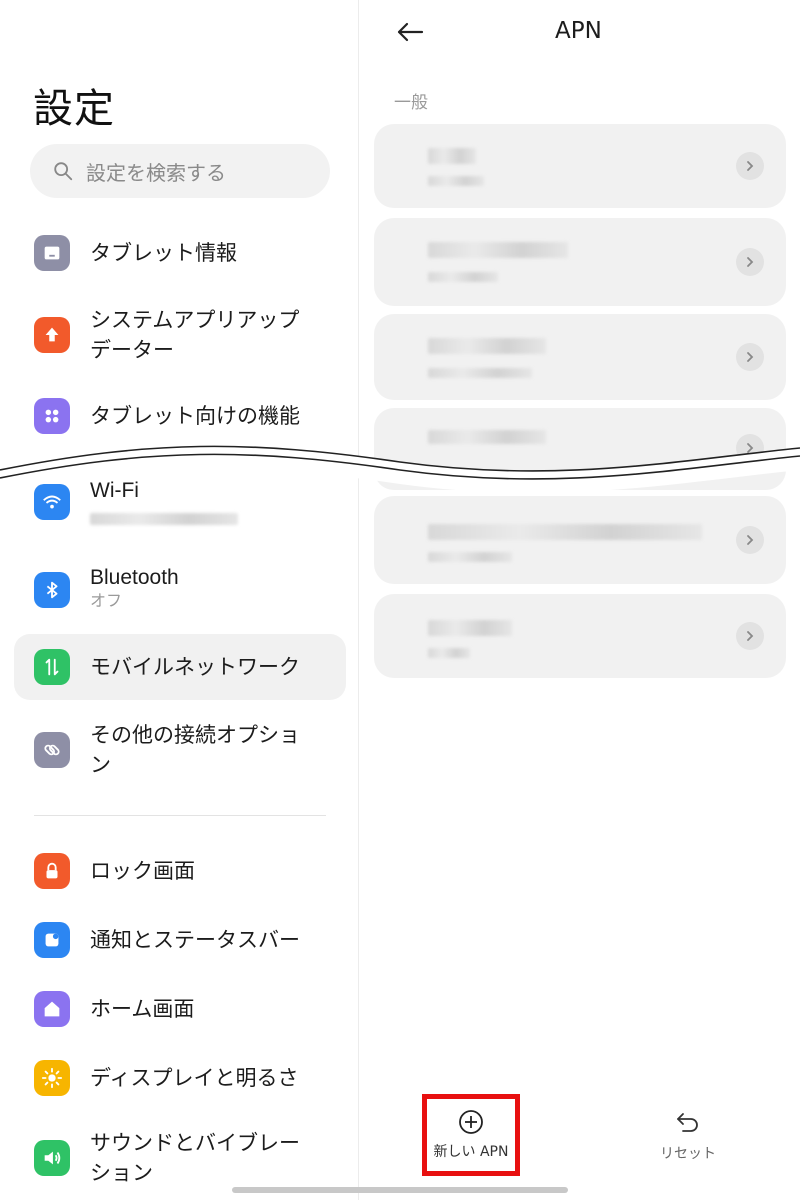 This screenshot has width=800, height=1200. I want to click on settings-item-label: システムアプリアップ, so click(195, 320).